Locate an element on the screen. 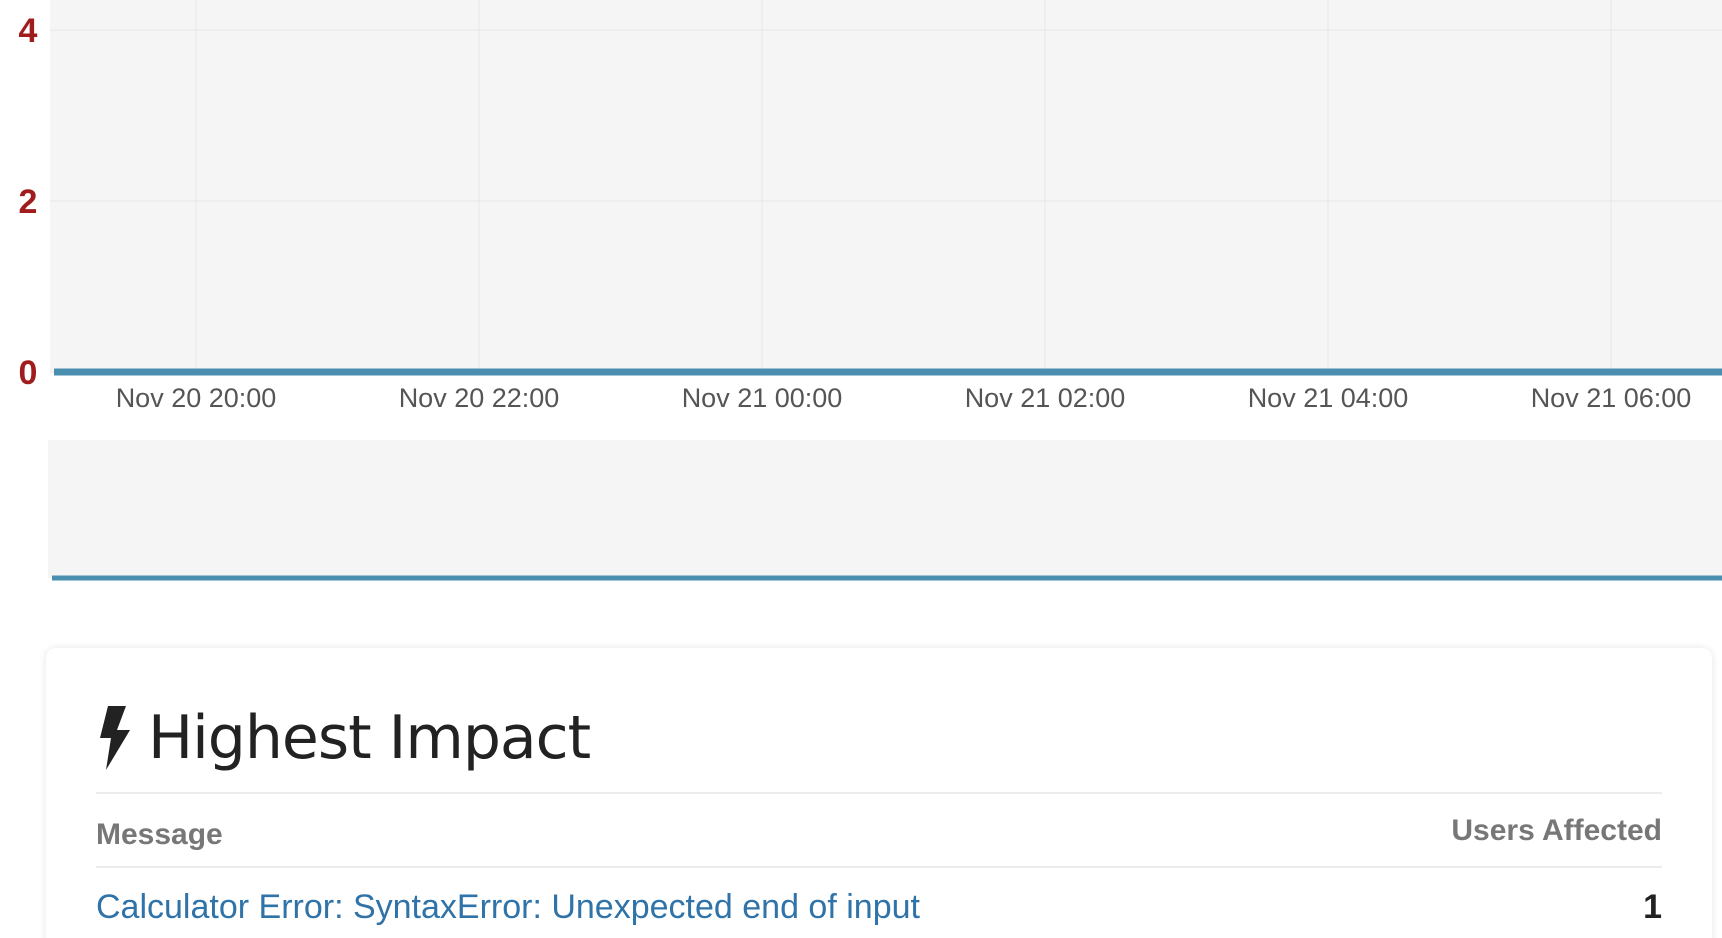 Image resolution: width=1722 pixels, height=938 pixels. row-divider is located at coordinates (879, 867).